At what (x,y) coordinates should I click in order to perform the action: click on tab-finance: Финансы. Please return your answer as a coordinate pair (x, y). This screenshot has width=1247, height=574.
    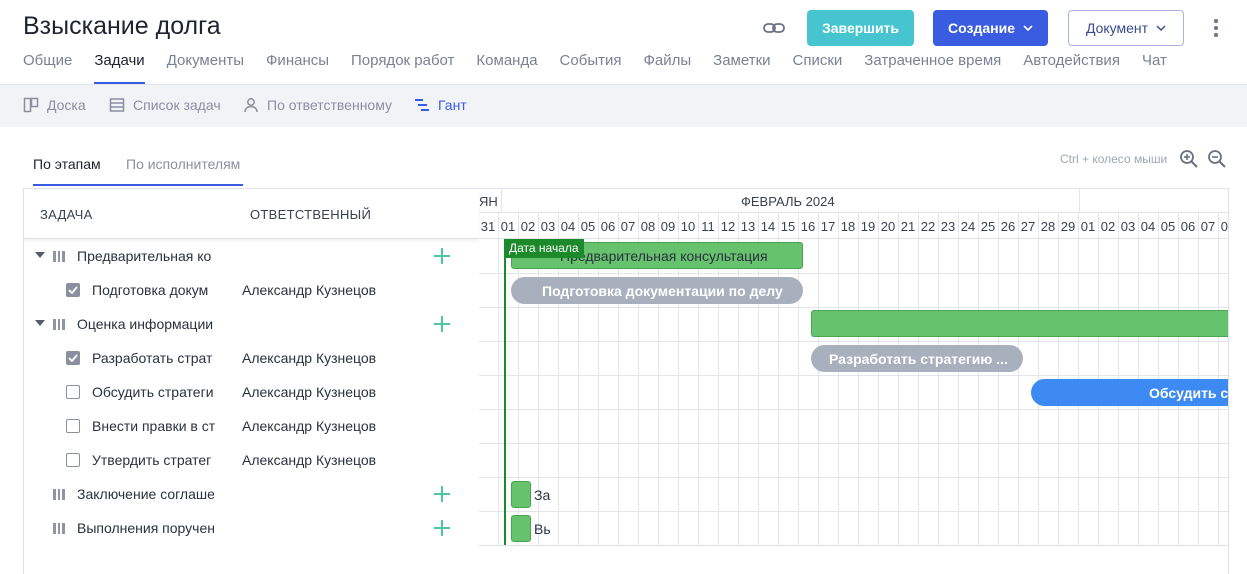
    Looking at the image, I should click on (297, 68).